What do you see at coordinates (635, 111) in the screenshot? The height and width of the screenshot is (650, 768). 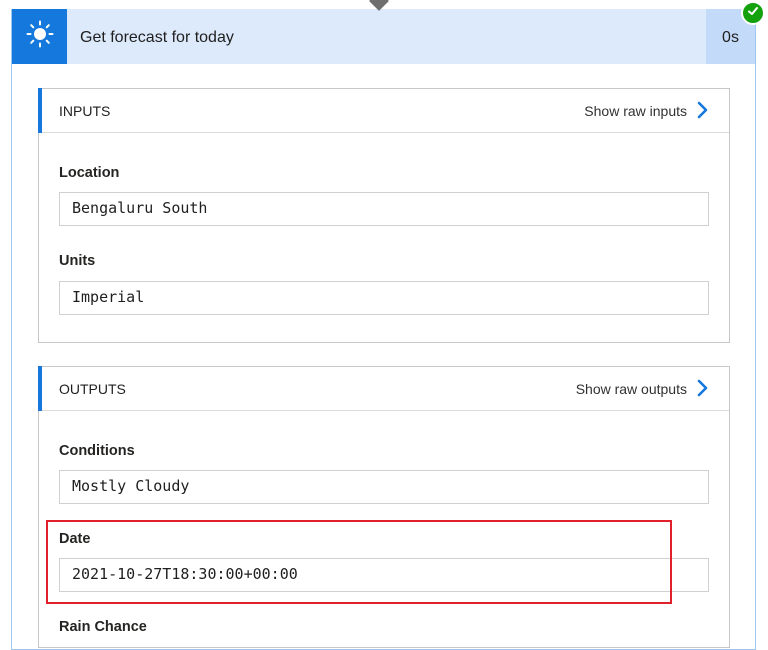 I see `show-raw-inputs-label: Show raw inputs` at bounding box center [635, 111].